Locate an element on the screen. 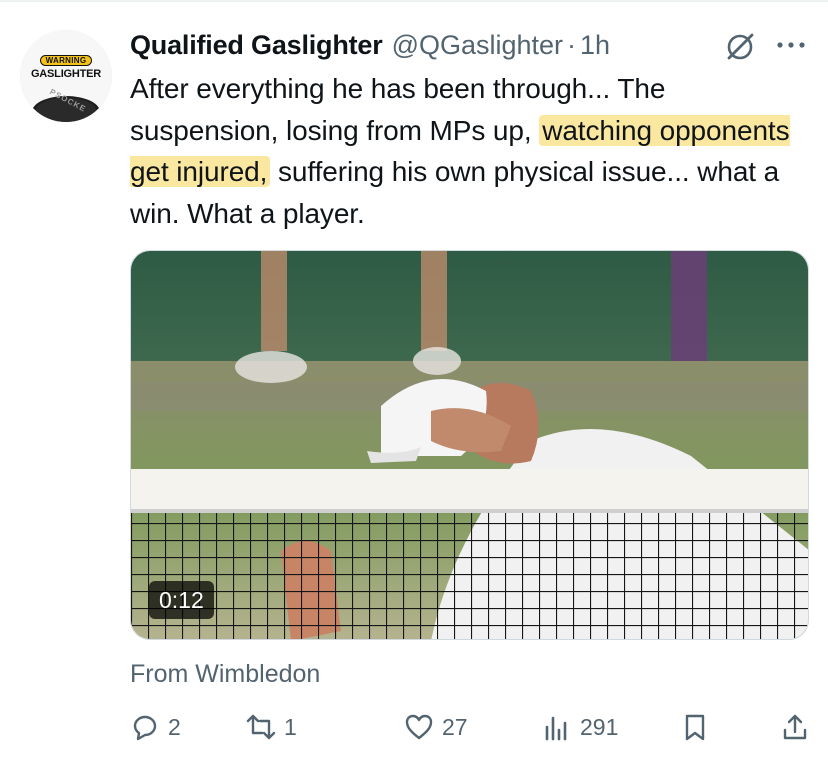 This screenshot has height=765, width=828. action-bar: 2 1 27 291 is located at coordinates (470, 727).